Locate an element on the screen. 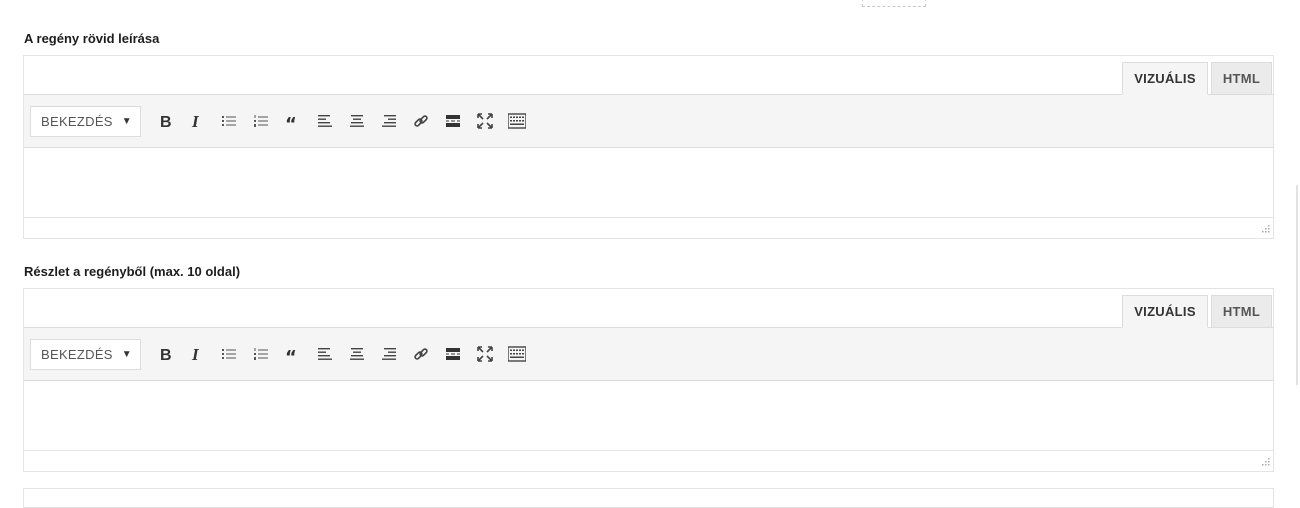 This screenshot has height=508, width=1300. upload-placeholder-edge is located at coordinates (894, 3).